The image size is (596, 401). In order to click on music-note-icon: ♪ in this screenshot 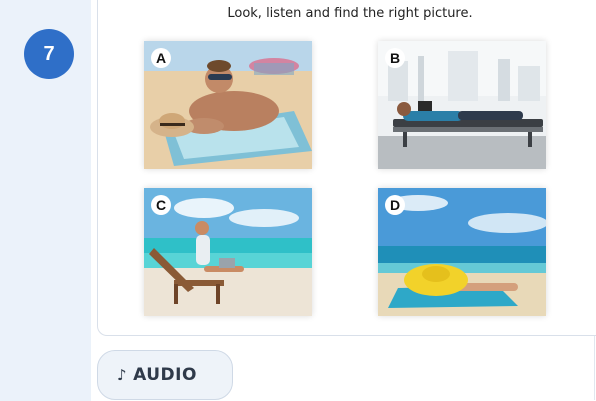, I will do `click(122, 375)`.